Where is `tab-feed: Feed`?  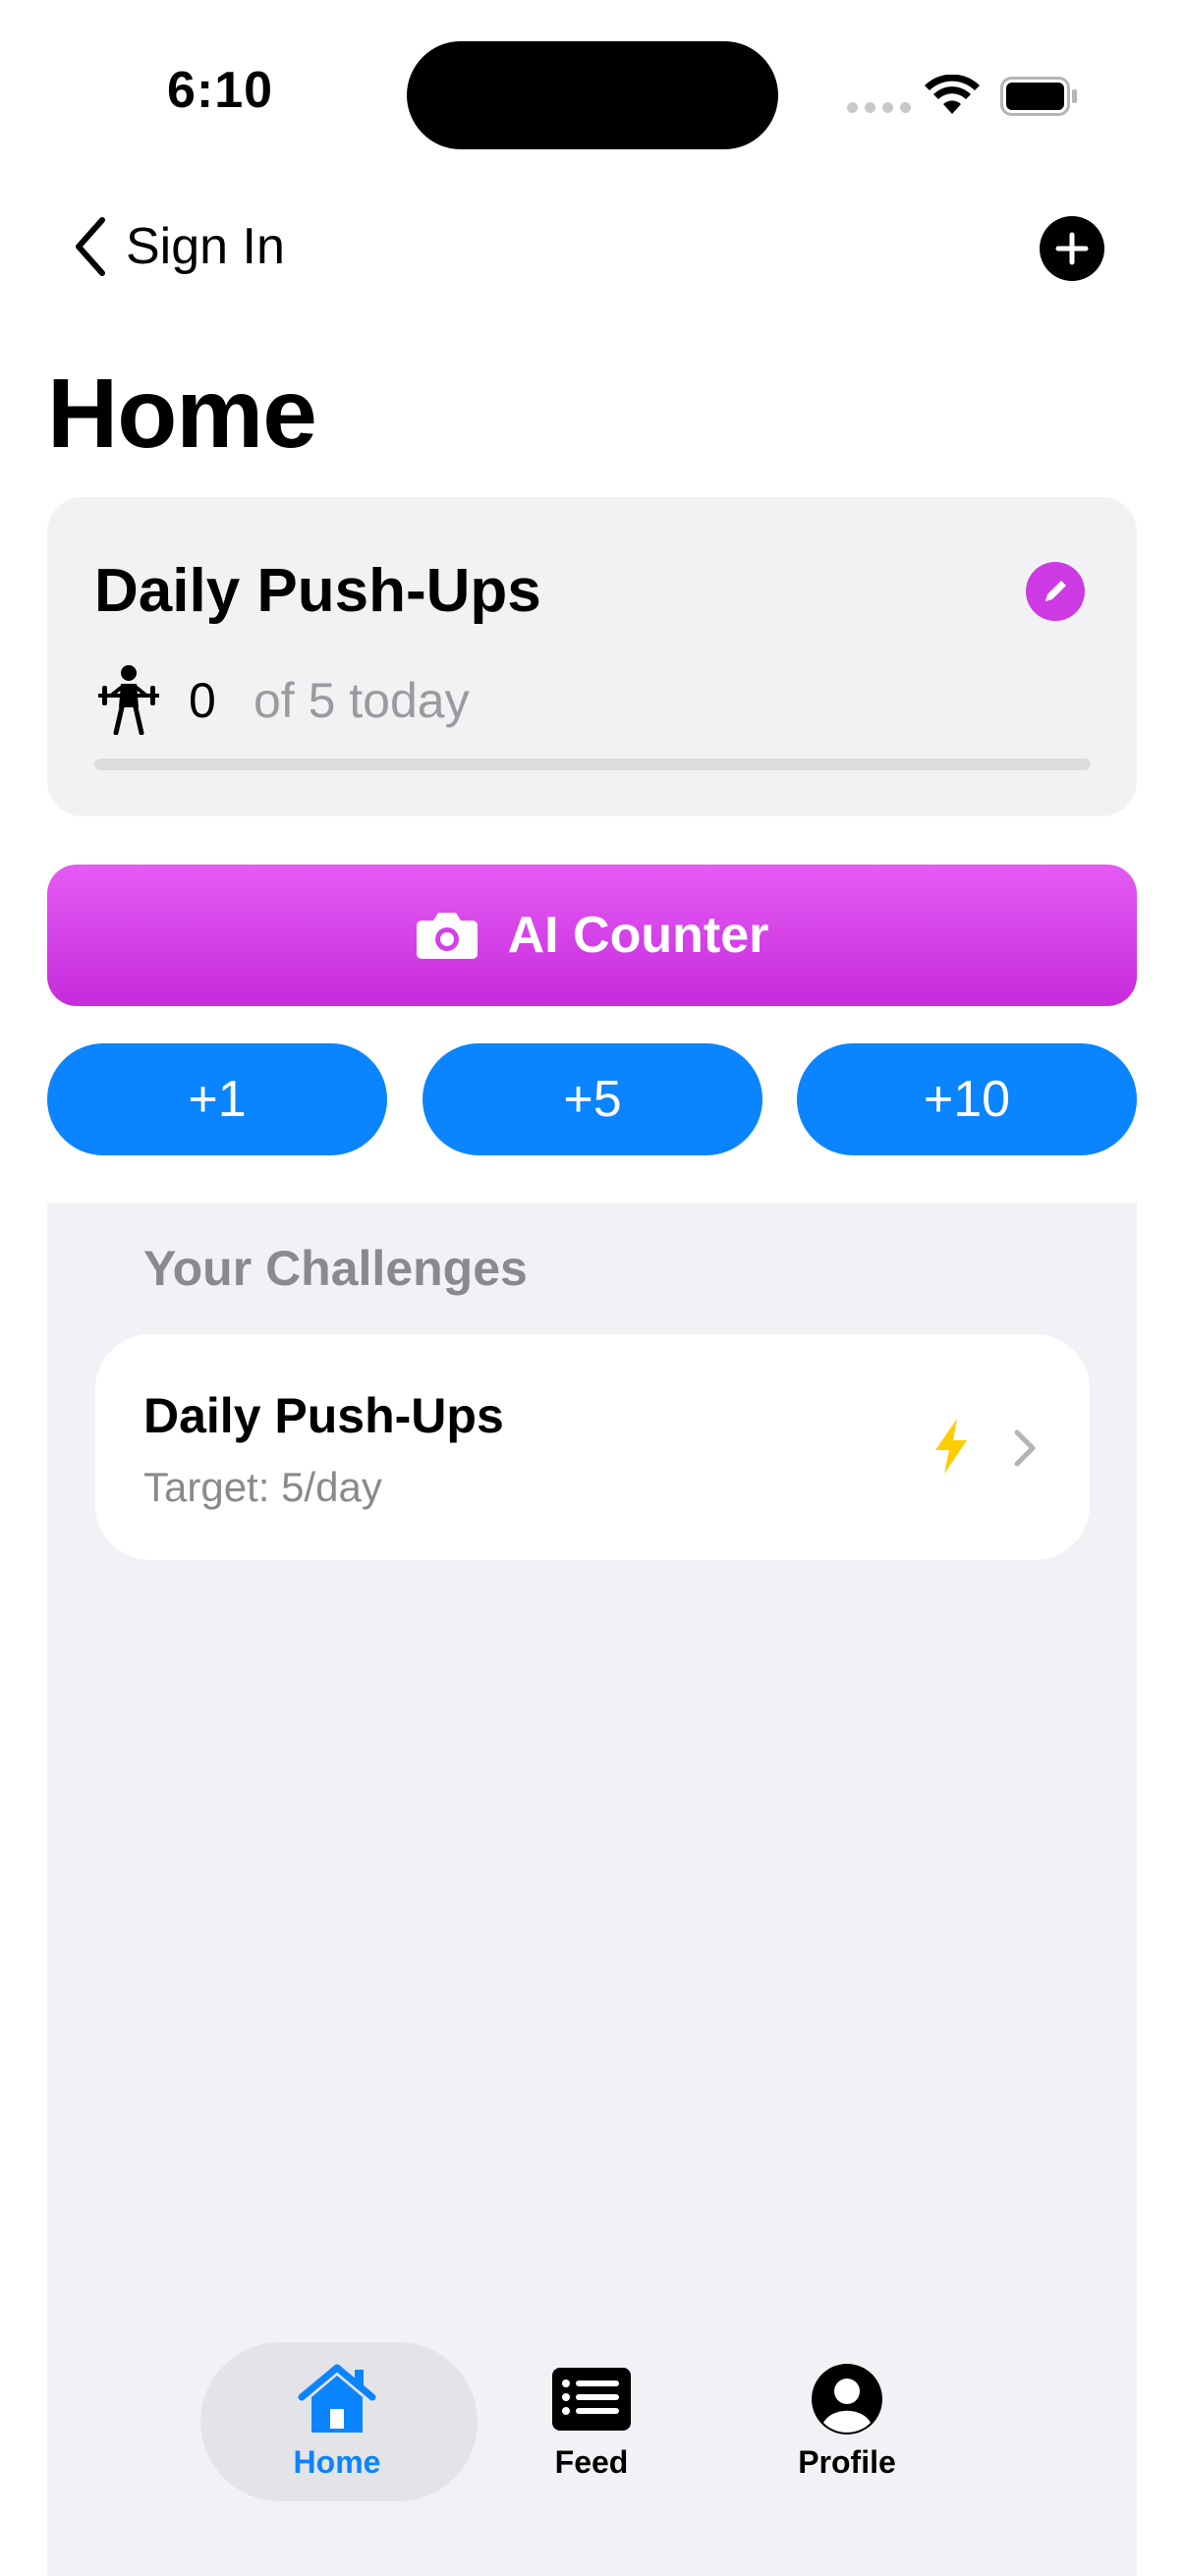 tab-feed: Feed is located at coordinates (592, 2421).